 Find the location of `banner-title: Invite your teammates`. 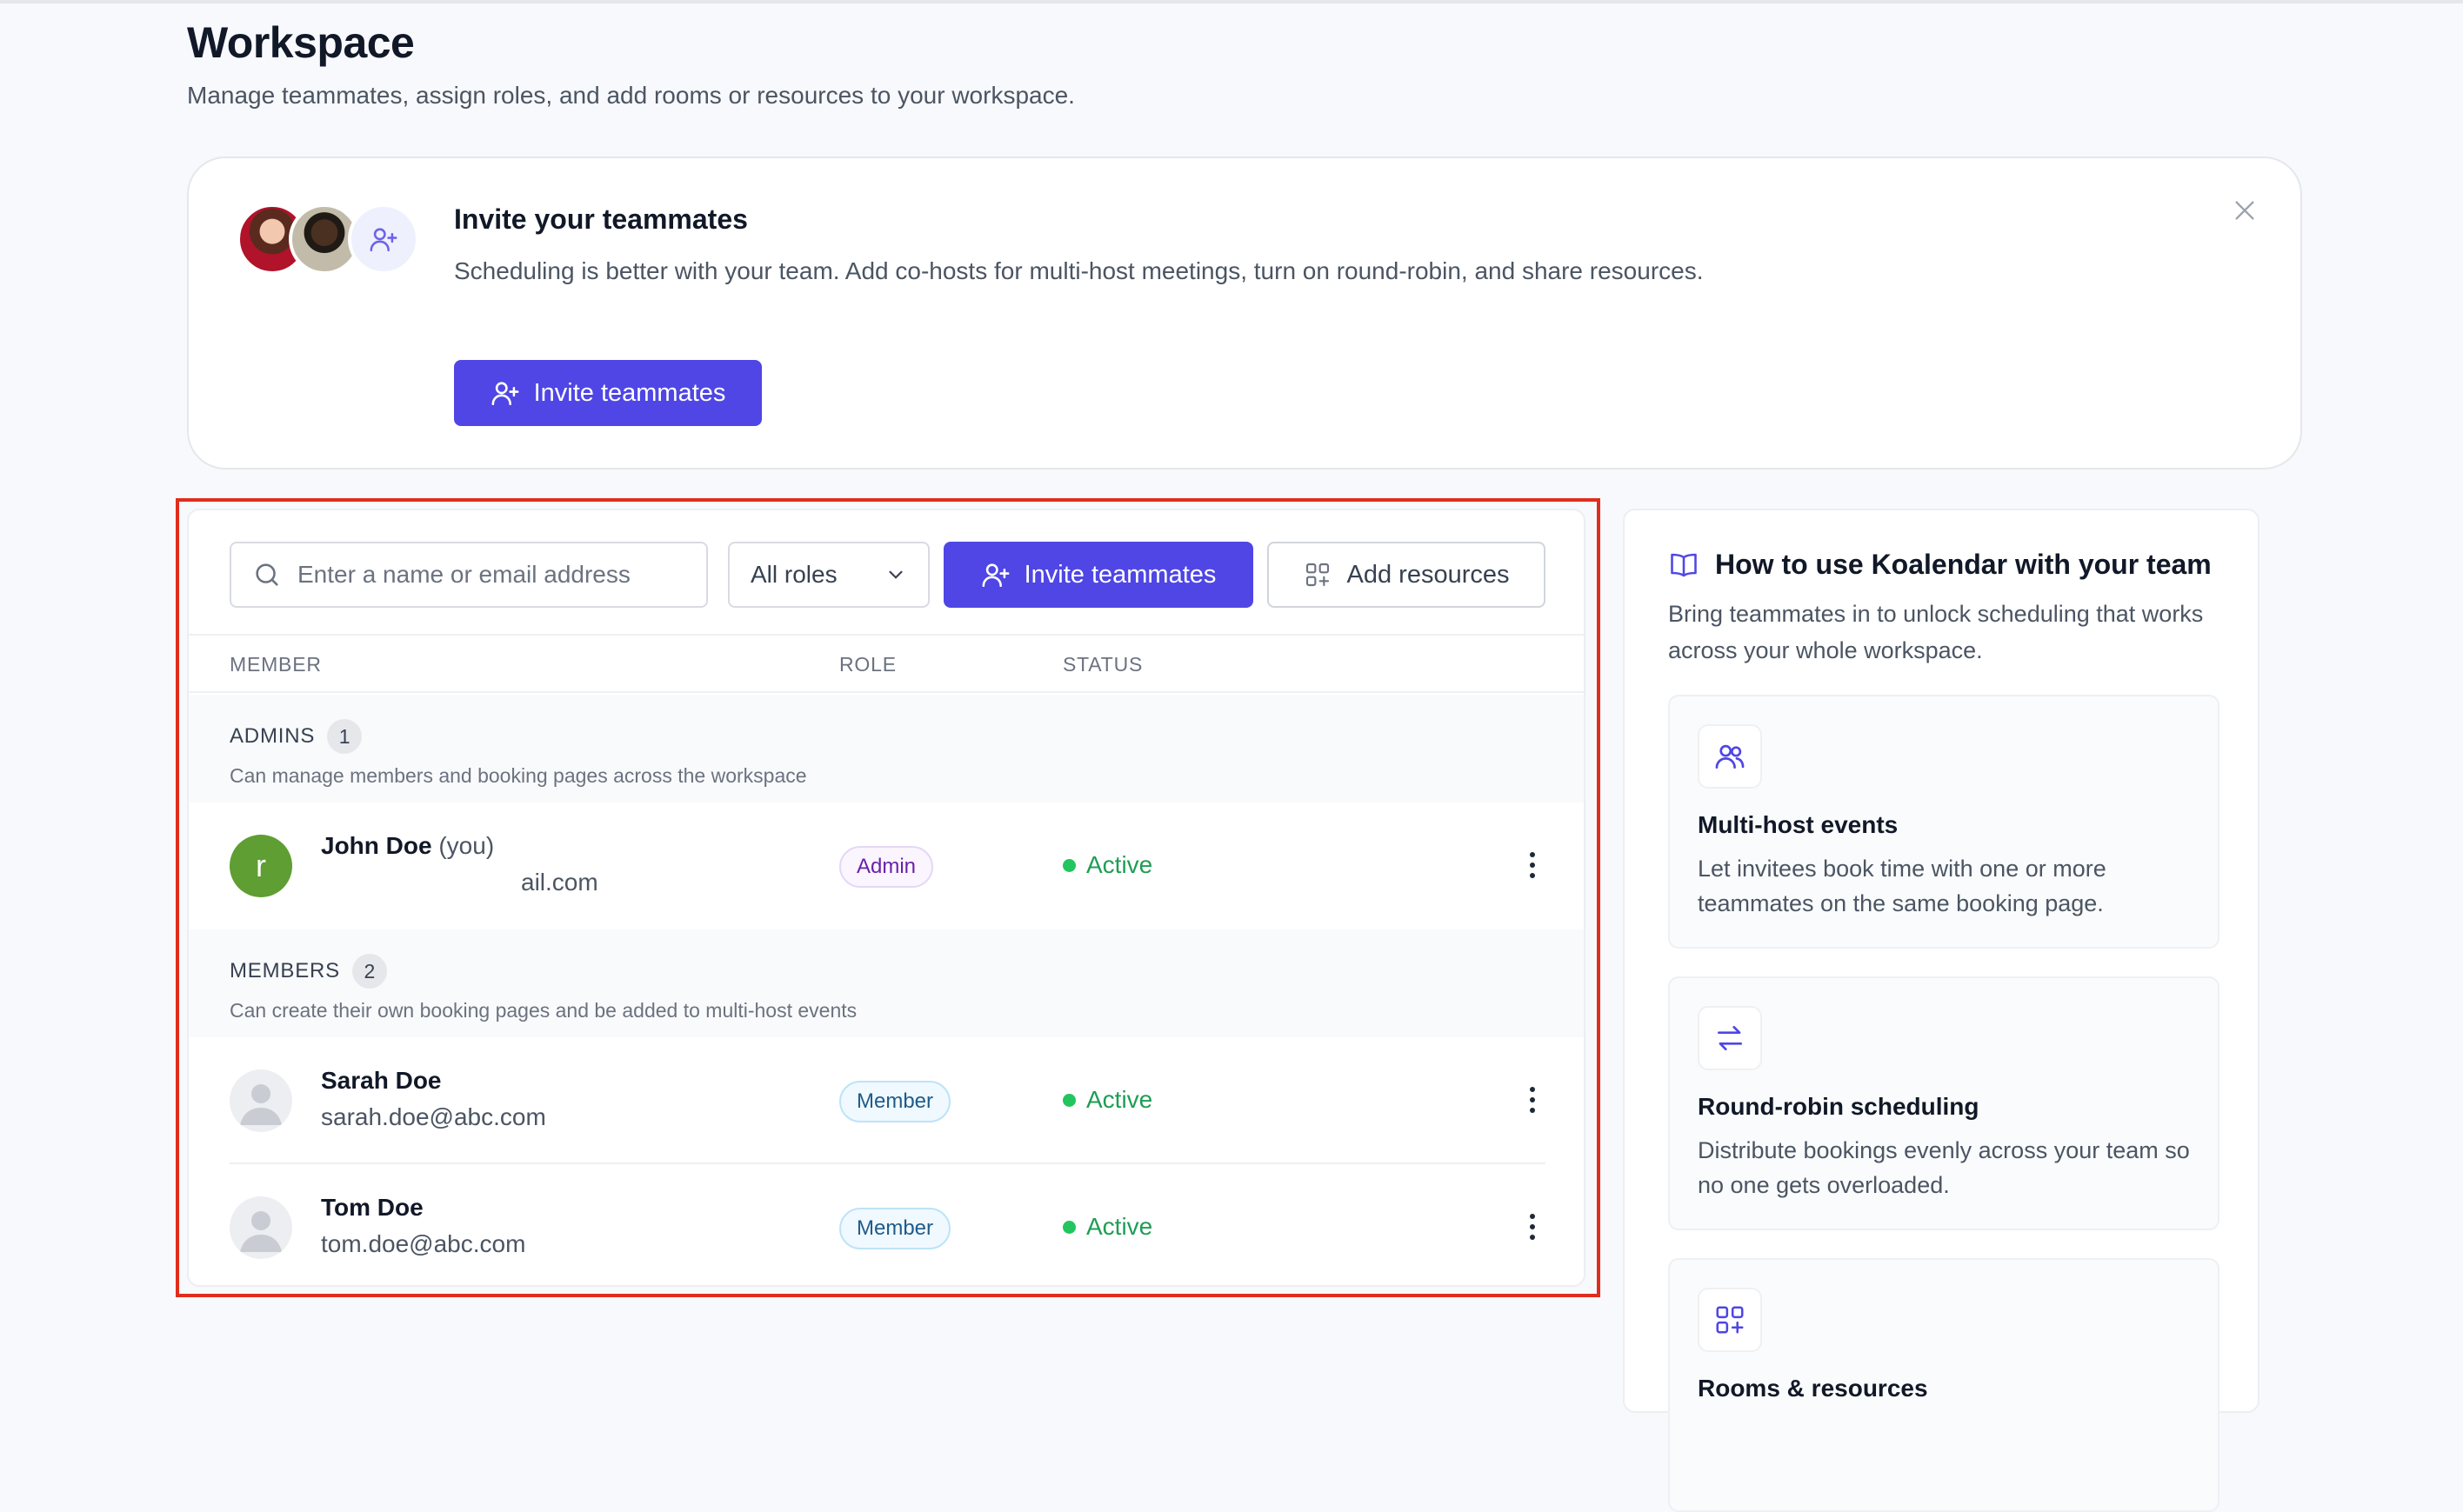

banner-title: Invite your teammates is located at coordinates (601, 219).